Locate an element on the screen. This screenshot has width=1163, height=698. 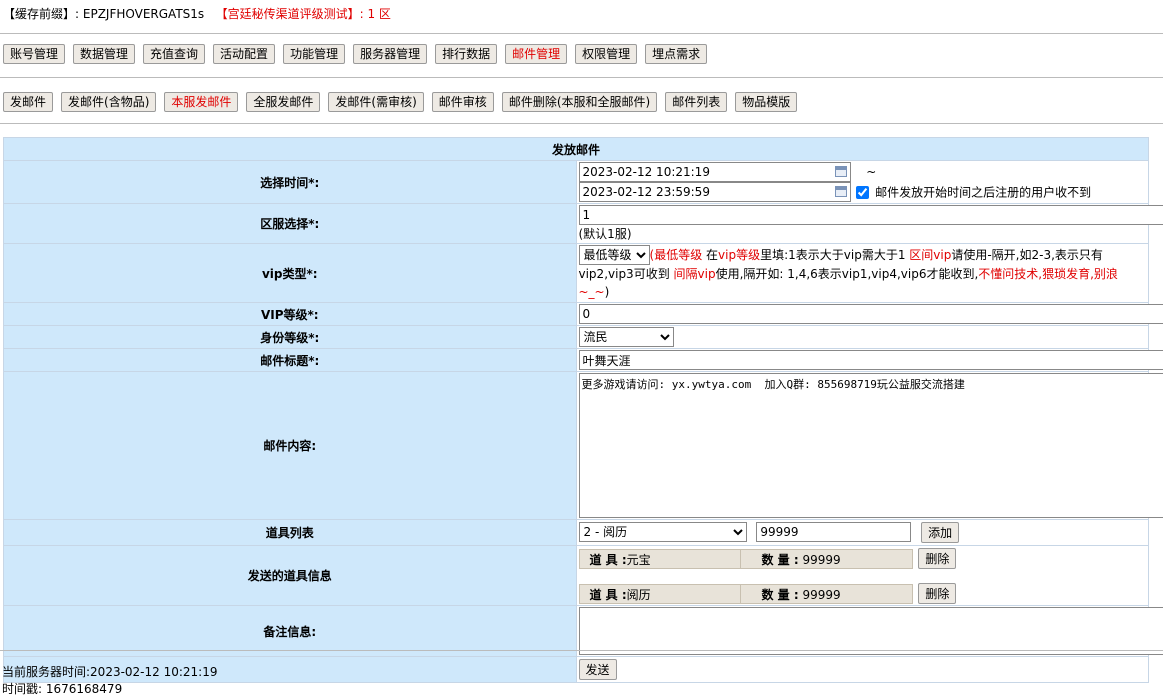
sent-item-row: 道 具 :阅历数 量 : 99999 删除 is located at coordinates (862, 593).